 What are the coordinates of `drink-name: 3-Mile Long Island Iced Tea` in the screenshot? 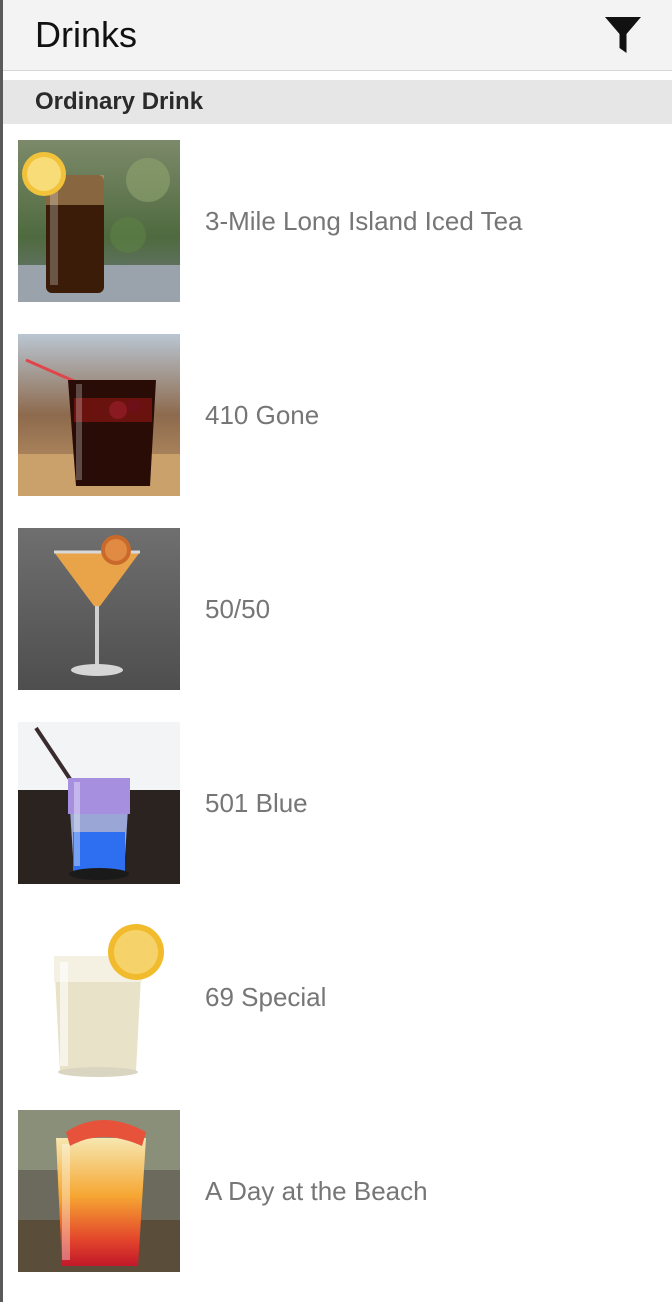 It's located at (364, 221).